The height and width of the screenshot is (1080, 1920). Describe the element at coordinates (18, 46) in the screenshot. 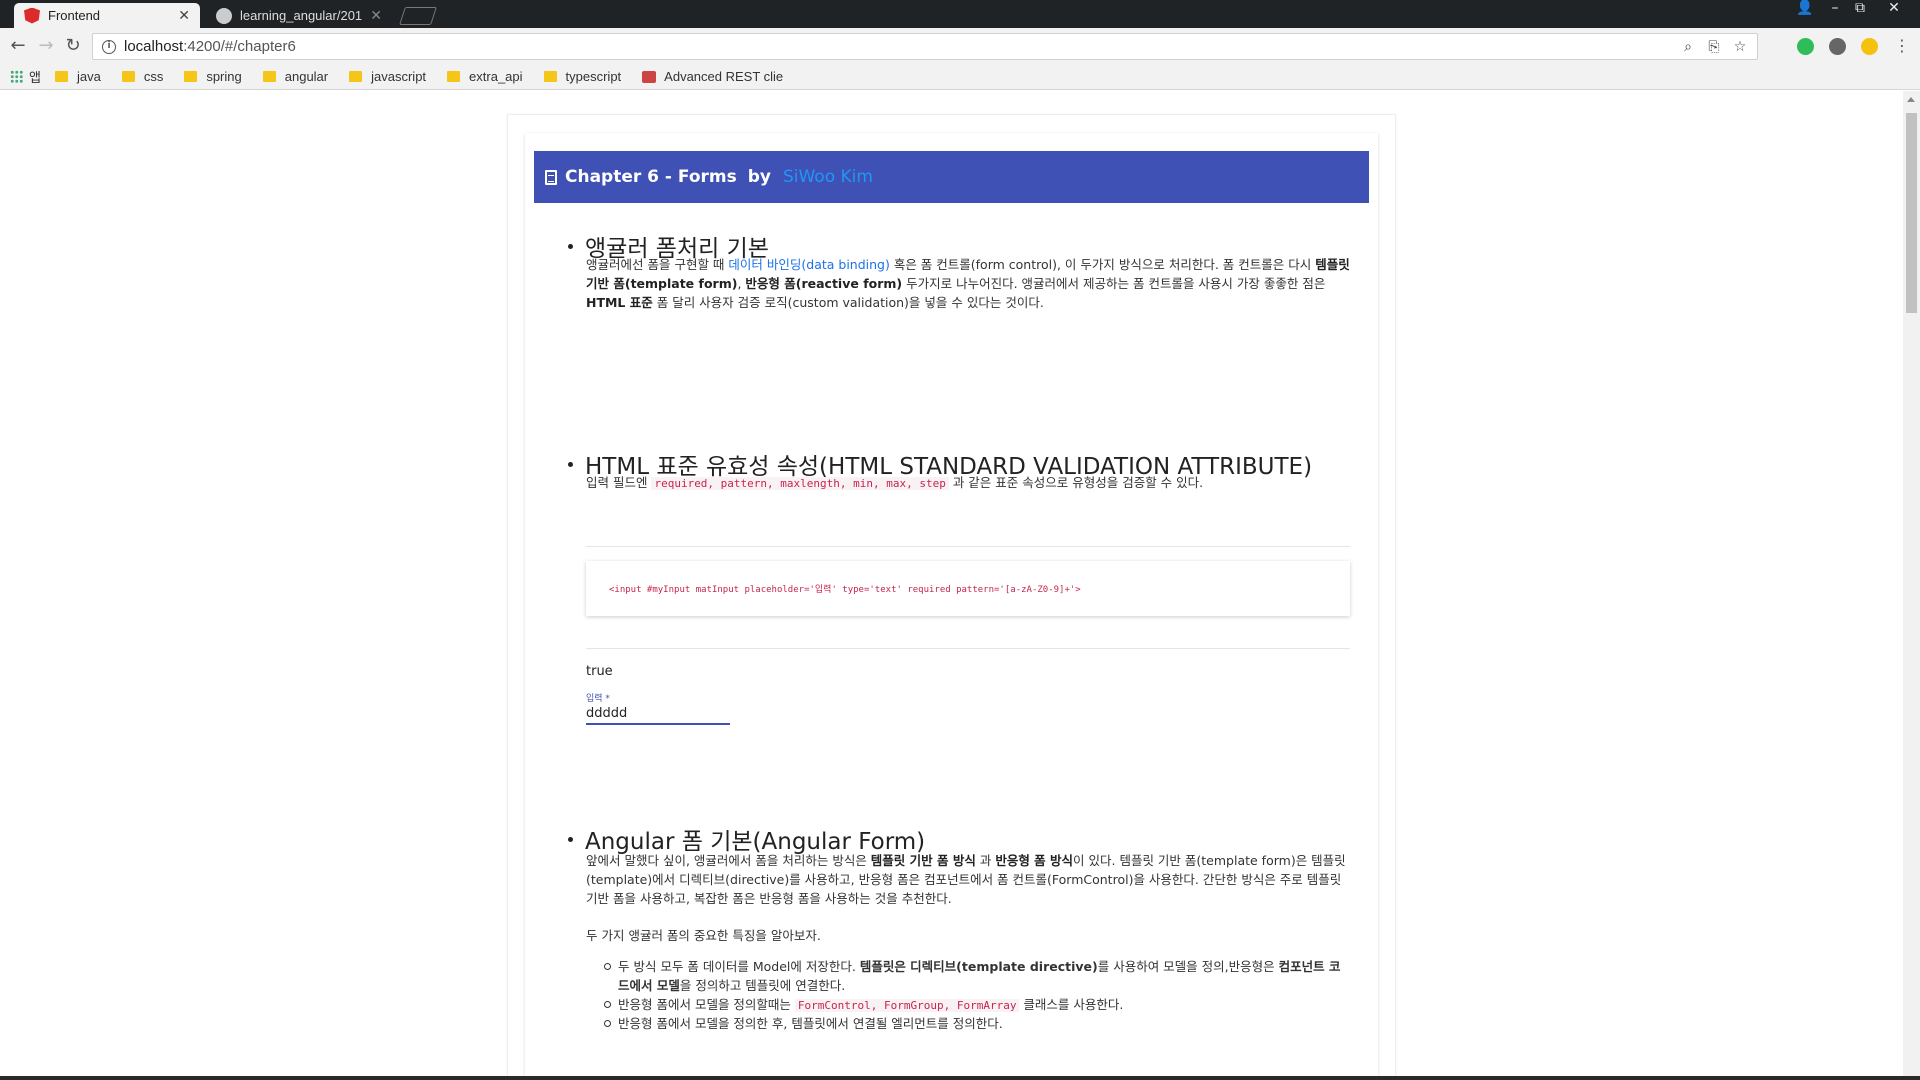

I see `back-arrow-icon: ←` at that location.